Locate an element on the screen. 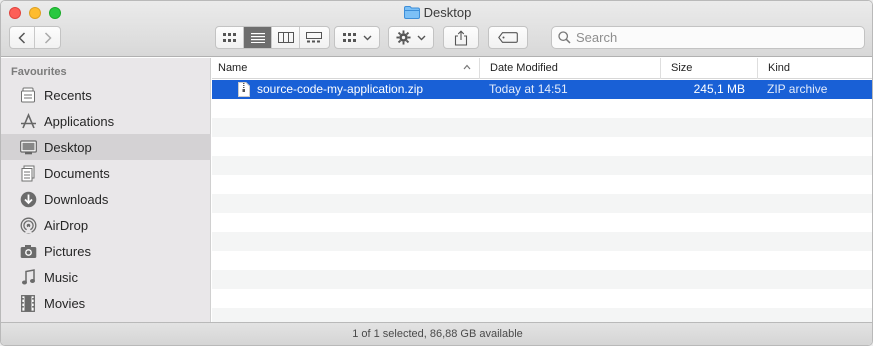 This screenshot has width=873, height=346. group-icon is located at coordinates (349, 37).